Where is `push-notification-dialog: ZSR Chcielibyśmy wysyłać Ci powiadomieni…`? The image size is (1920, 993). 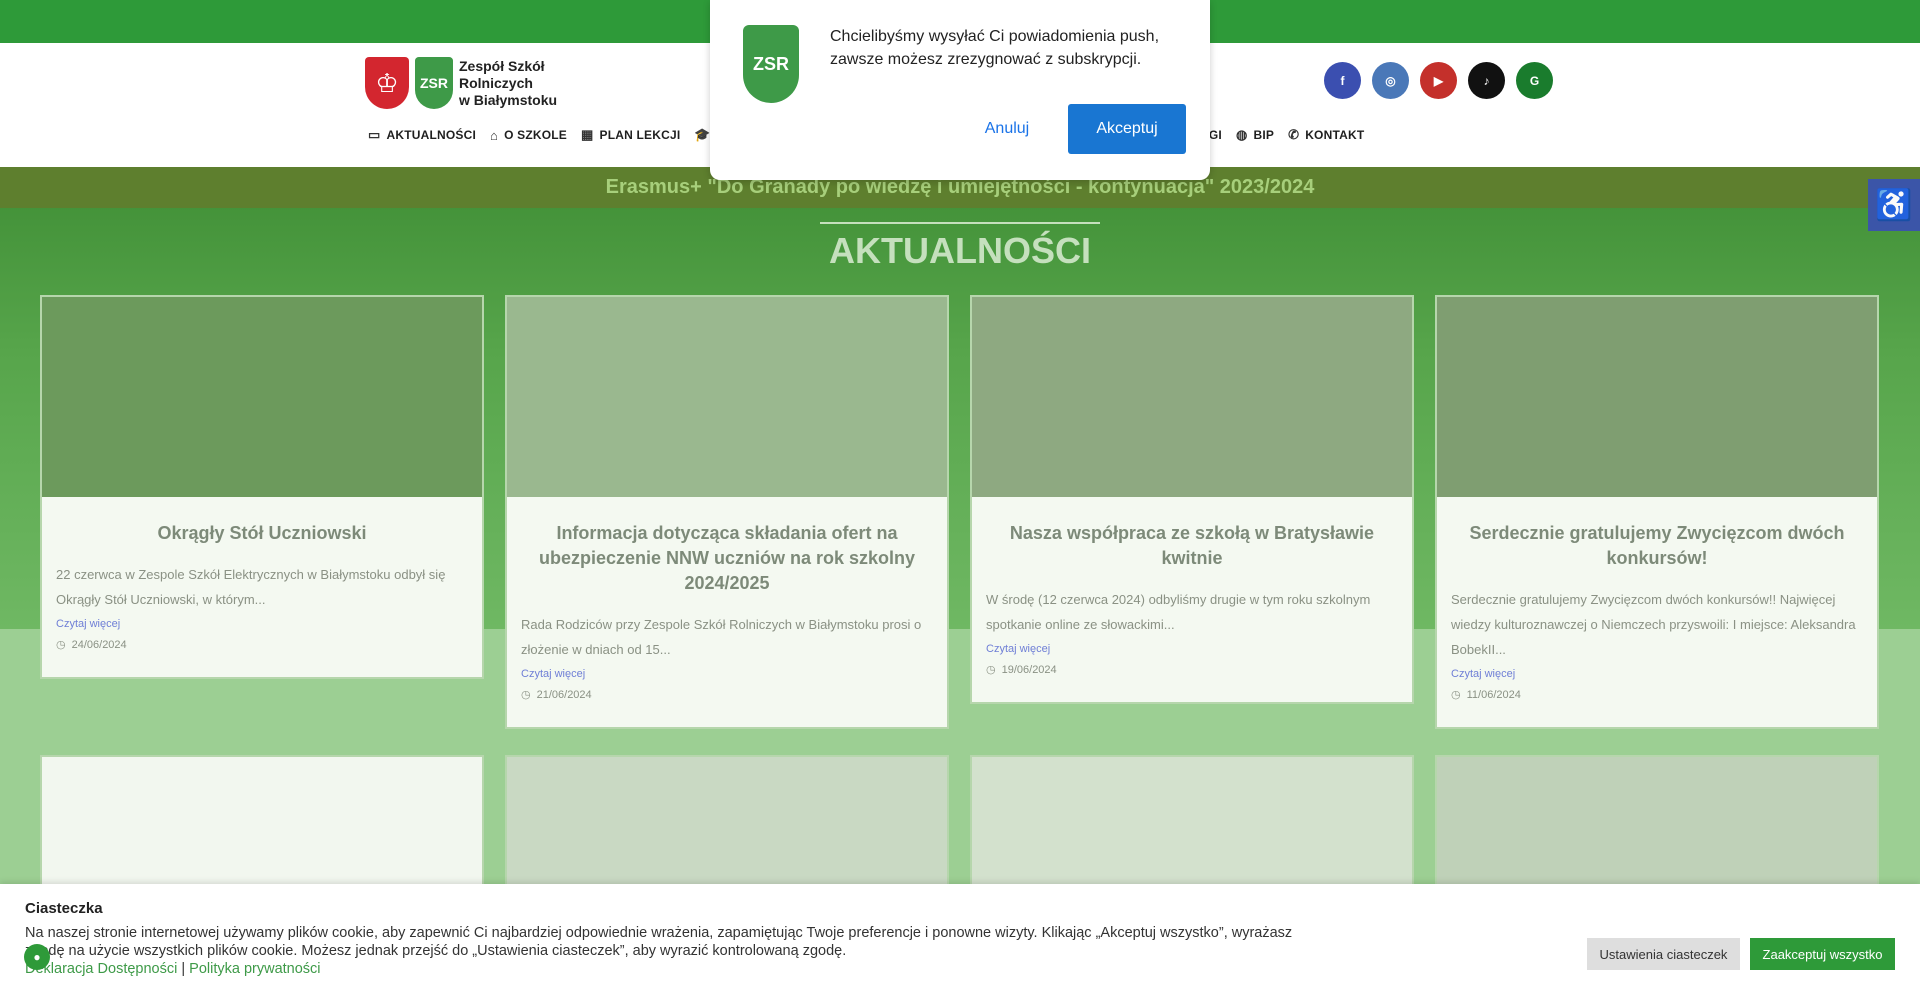
push-notification-dialog: ZSR Chcielibyśmy wysyłać Ci powiadomieni… is located at coordinates (960, 90).